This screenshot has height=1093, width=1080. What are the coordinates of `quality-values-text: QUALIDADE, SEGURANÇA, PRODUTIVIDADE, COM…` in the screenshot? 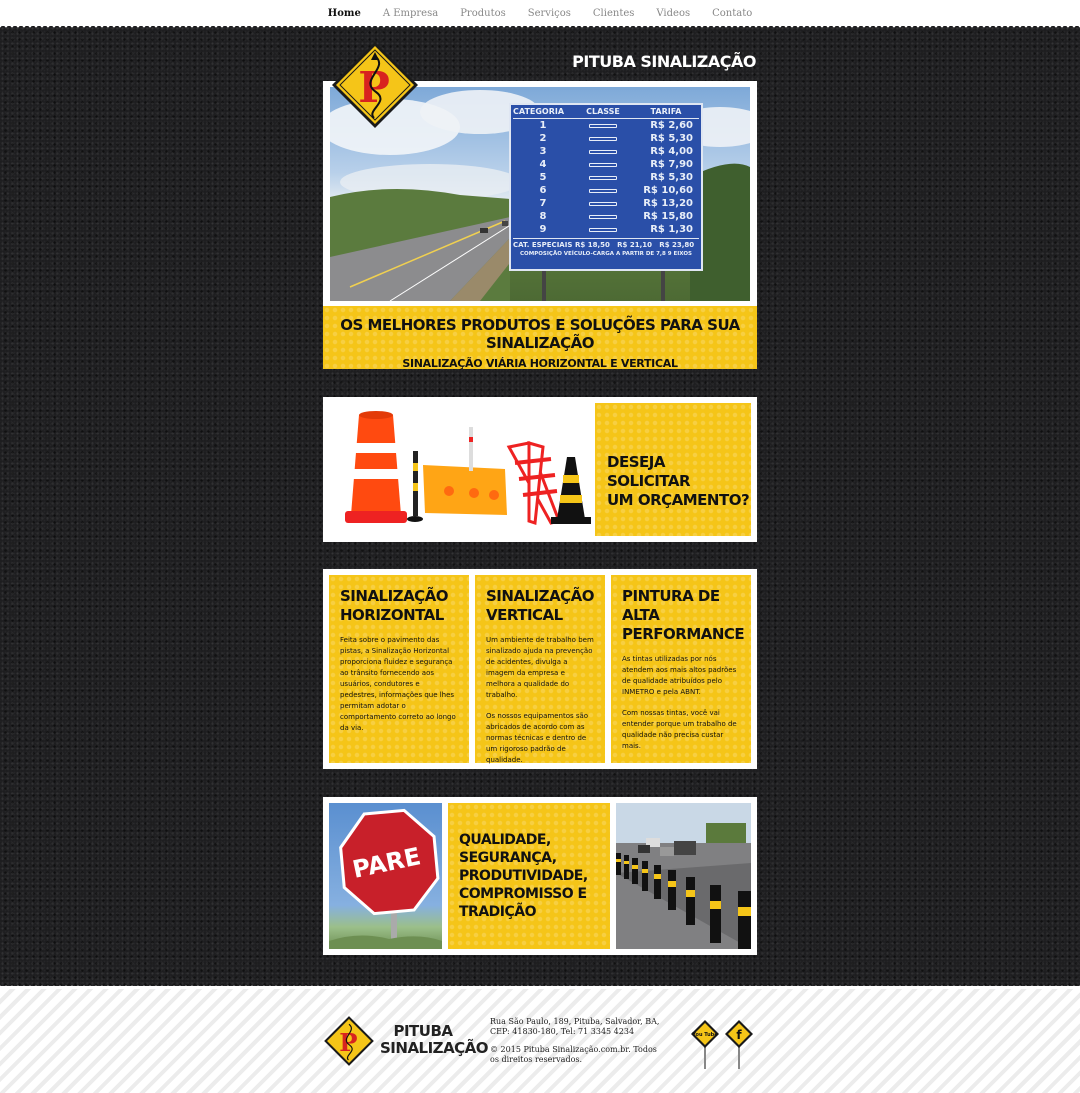 It's located at (523, 876).